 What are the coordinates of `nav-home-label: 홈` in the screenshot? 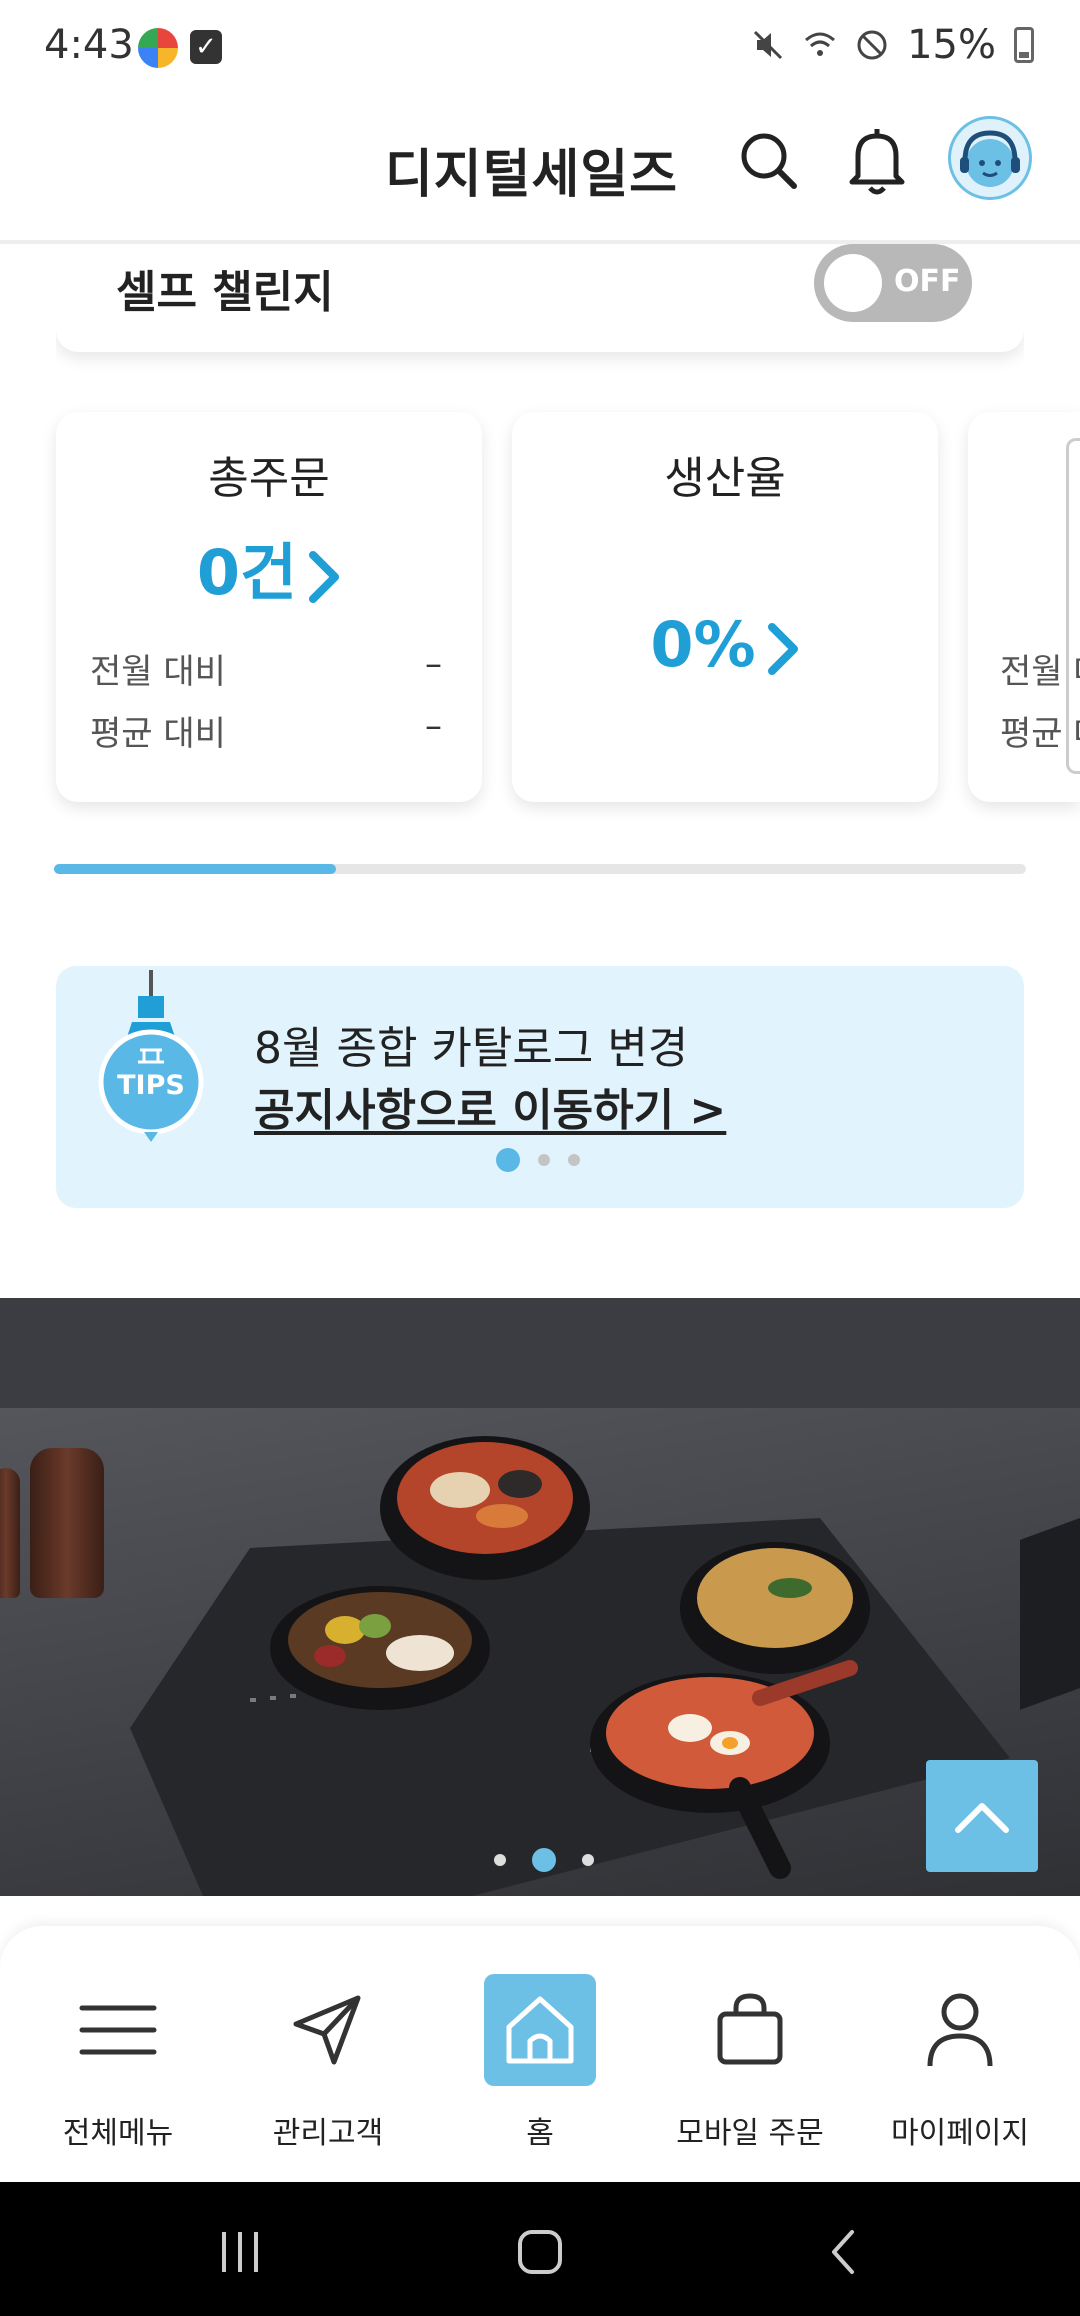 It's located at (540, 2133).